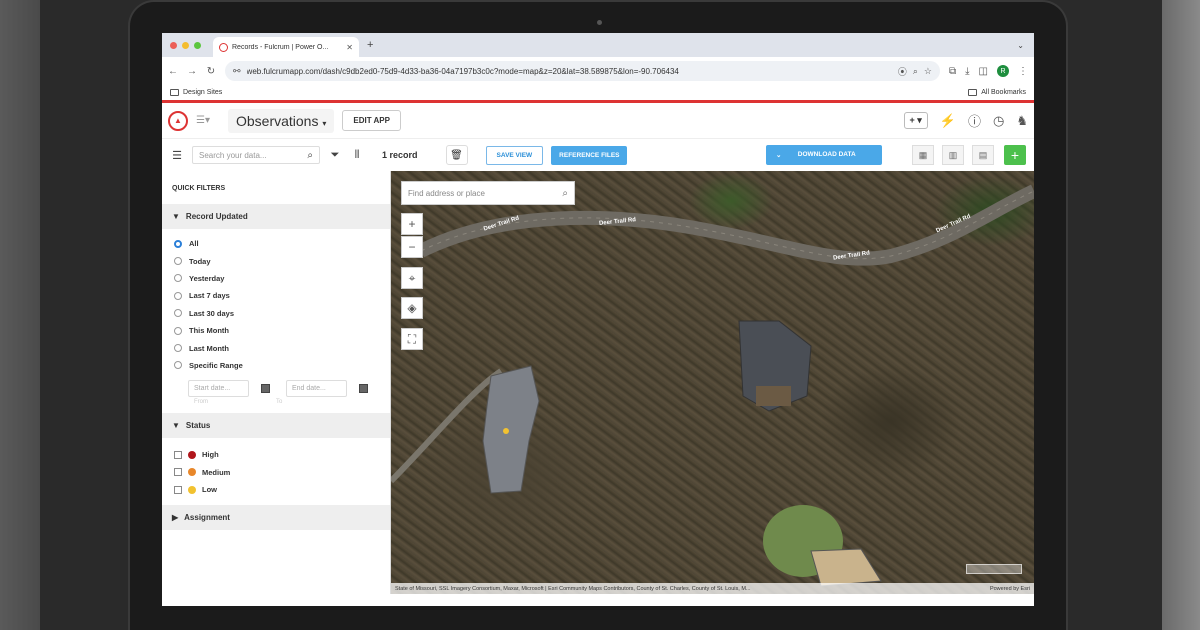  Describe the element at coordinates (952, 71) in the screenshot. I see `extensions-icon: ⧉` at that location.